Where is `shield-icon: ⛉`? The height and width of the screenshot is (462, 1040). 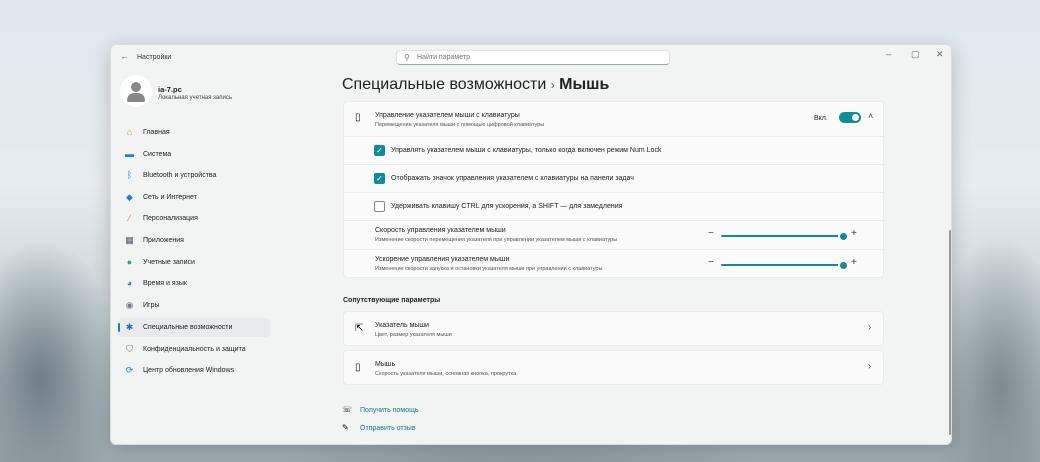
shield-icon: ⛉ is located at coordinates (129, 349).